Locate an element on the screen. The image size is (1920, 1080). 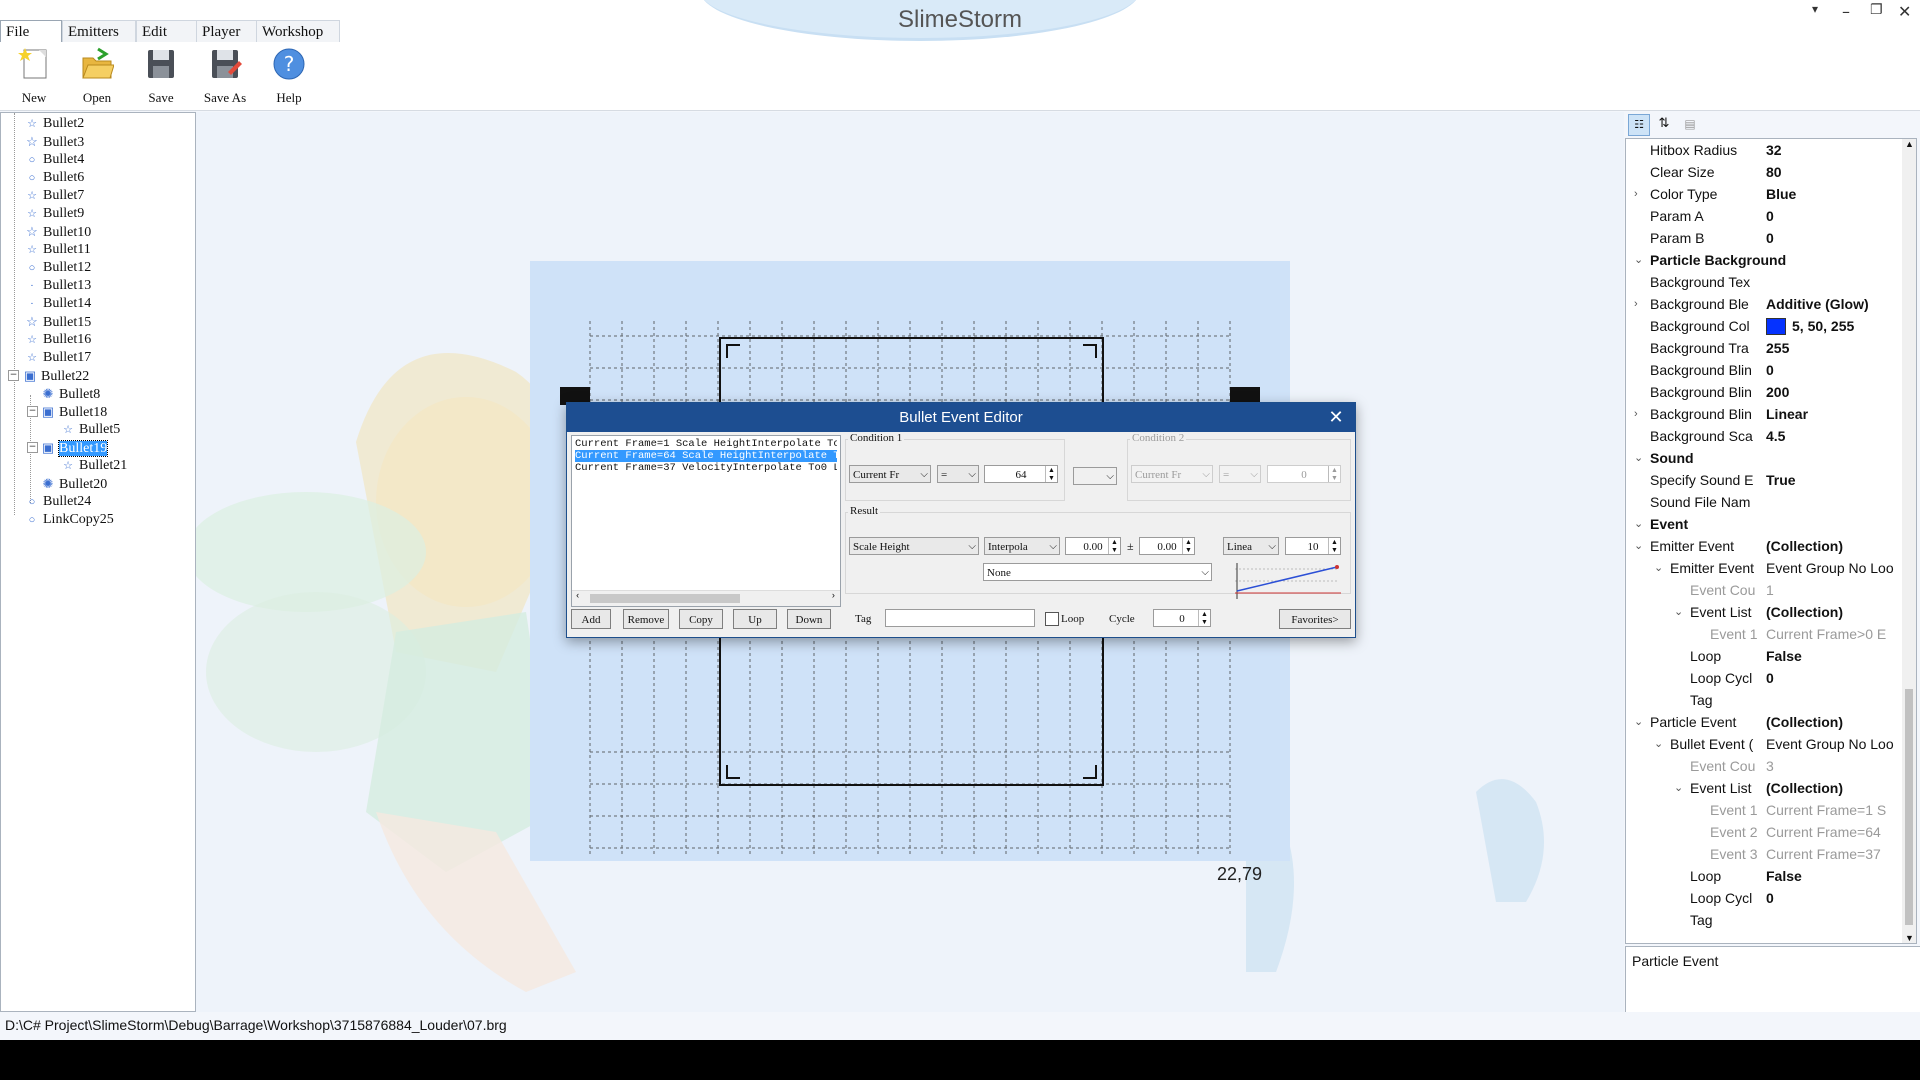
tag-input is located at coordinates (960, 618).